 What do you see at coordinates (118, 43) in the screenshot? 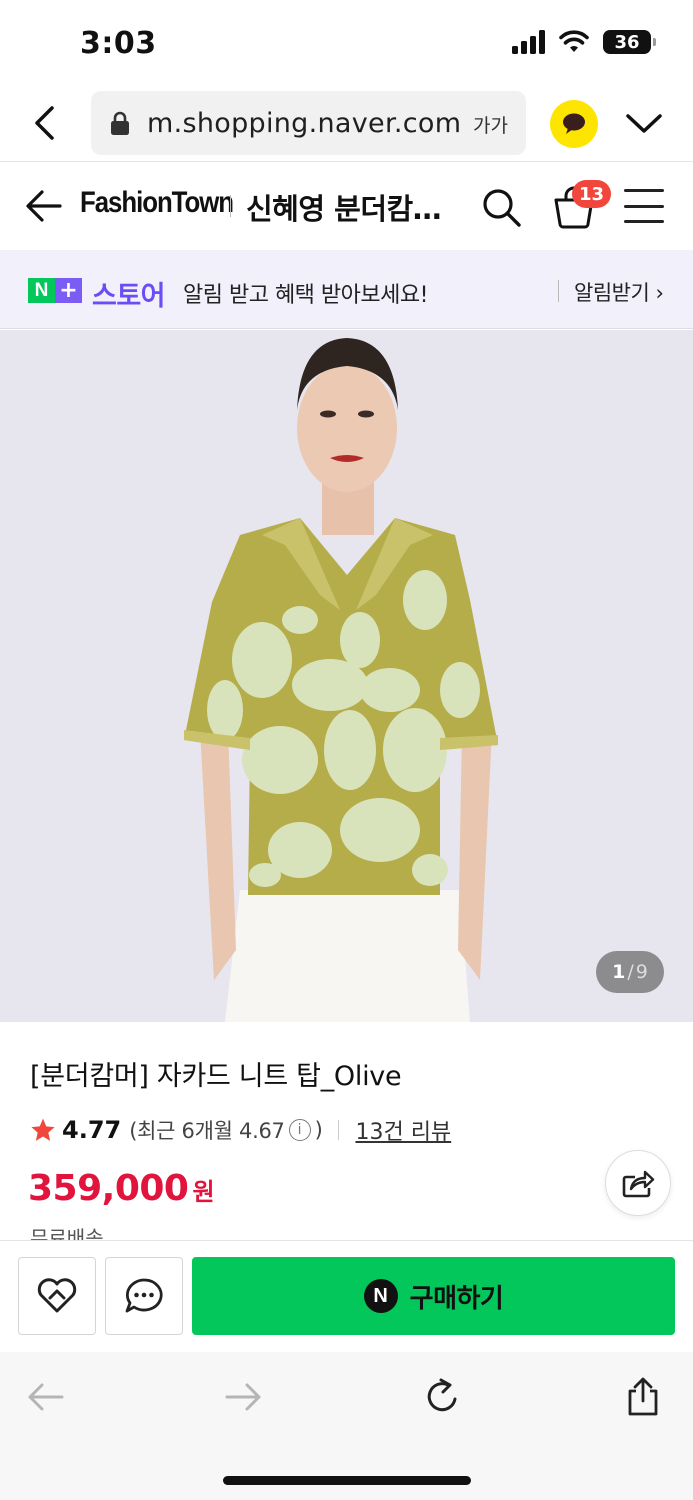
I see `status-time: 3:03` at bounding box center [118, 43].